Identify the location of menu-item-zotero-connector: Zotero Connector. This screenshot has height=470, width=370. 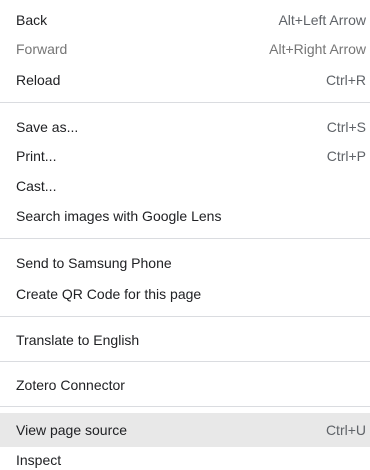
(185, 385).